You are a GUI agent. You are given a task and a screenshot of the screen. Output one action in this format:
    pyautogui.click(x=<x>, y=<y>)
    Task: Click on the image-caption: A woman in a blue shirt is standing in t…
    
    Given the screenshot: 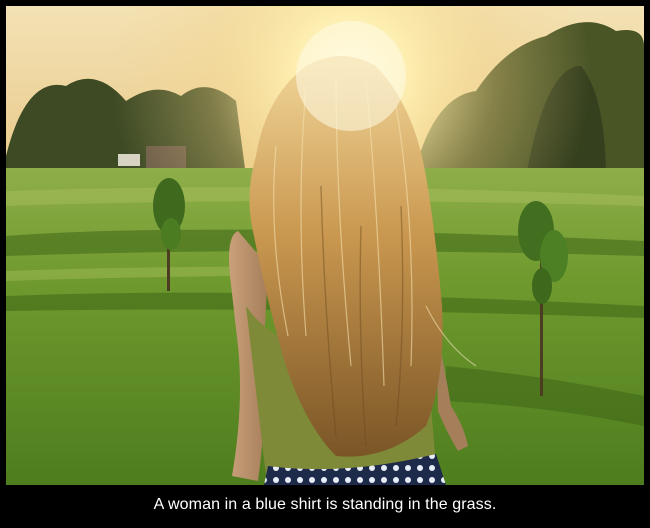 What is the action you would take?
    pyautogui.click(x=325, y=504)
    